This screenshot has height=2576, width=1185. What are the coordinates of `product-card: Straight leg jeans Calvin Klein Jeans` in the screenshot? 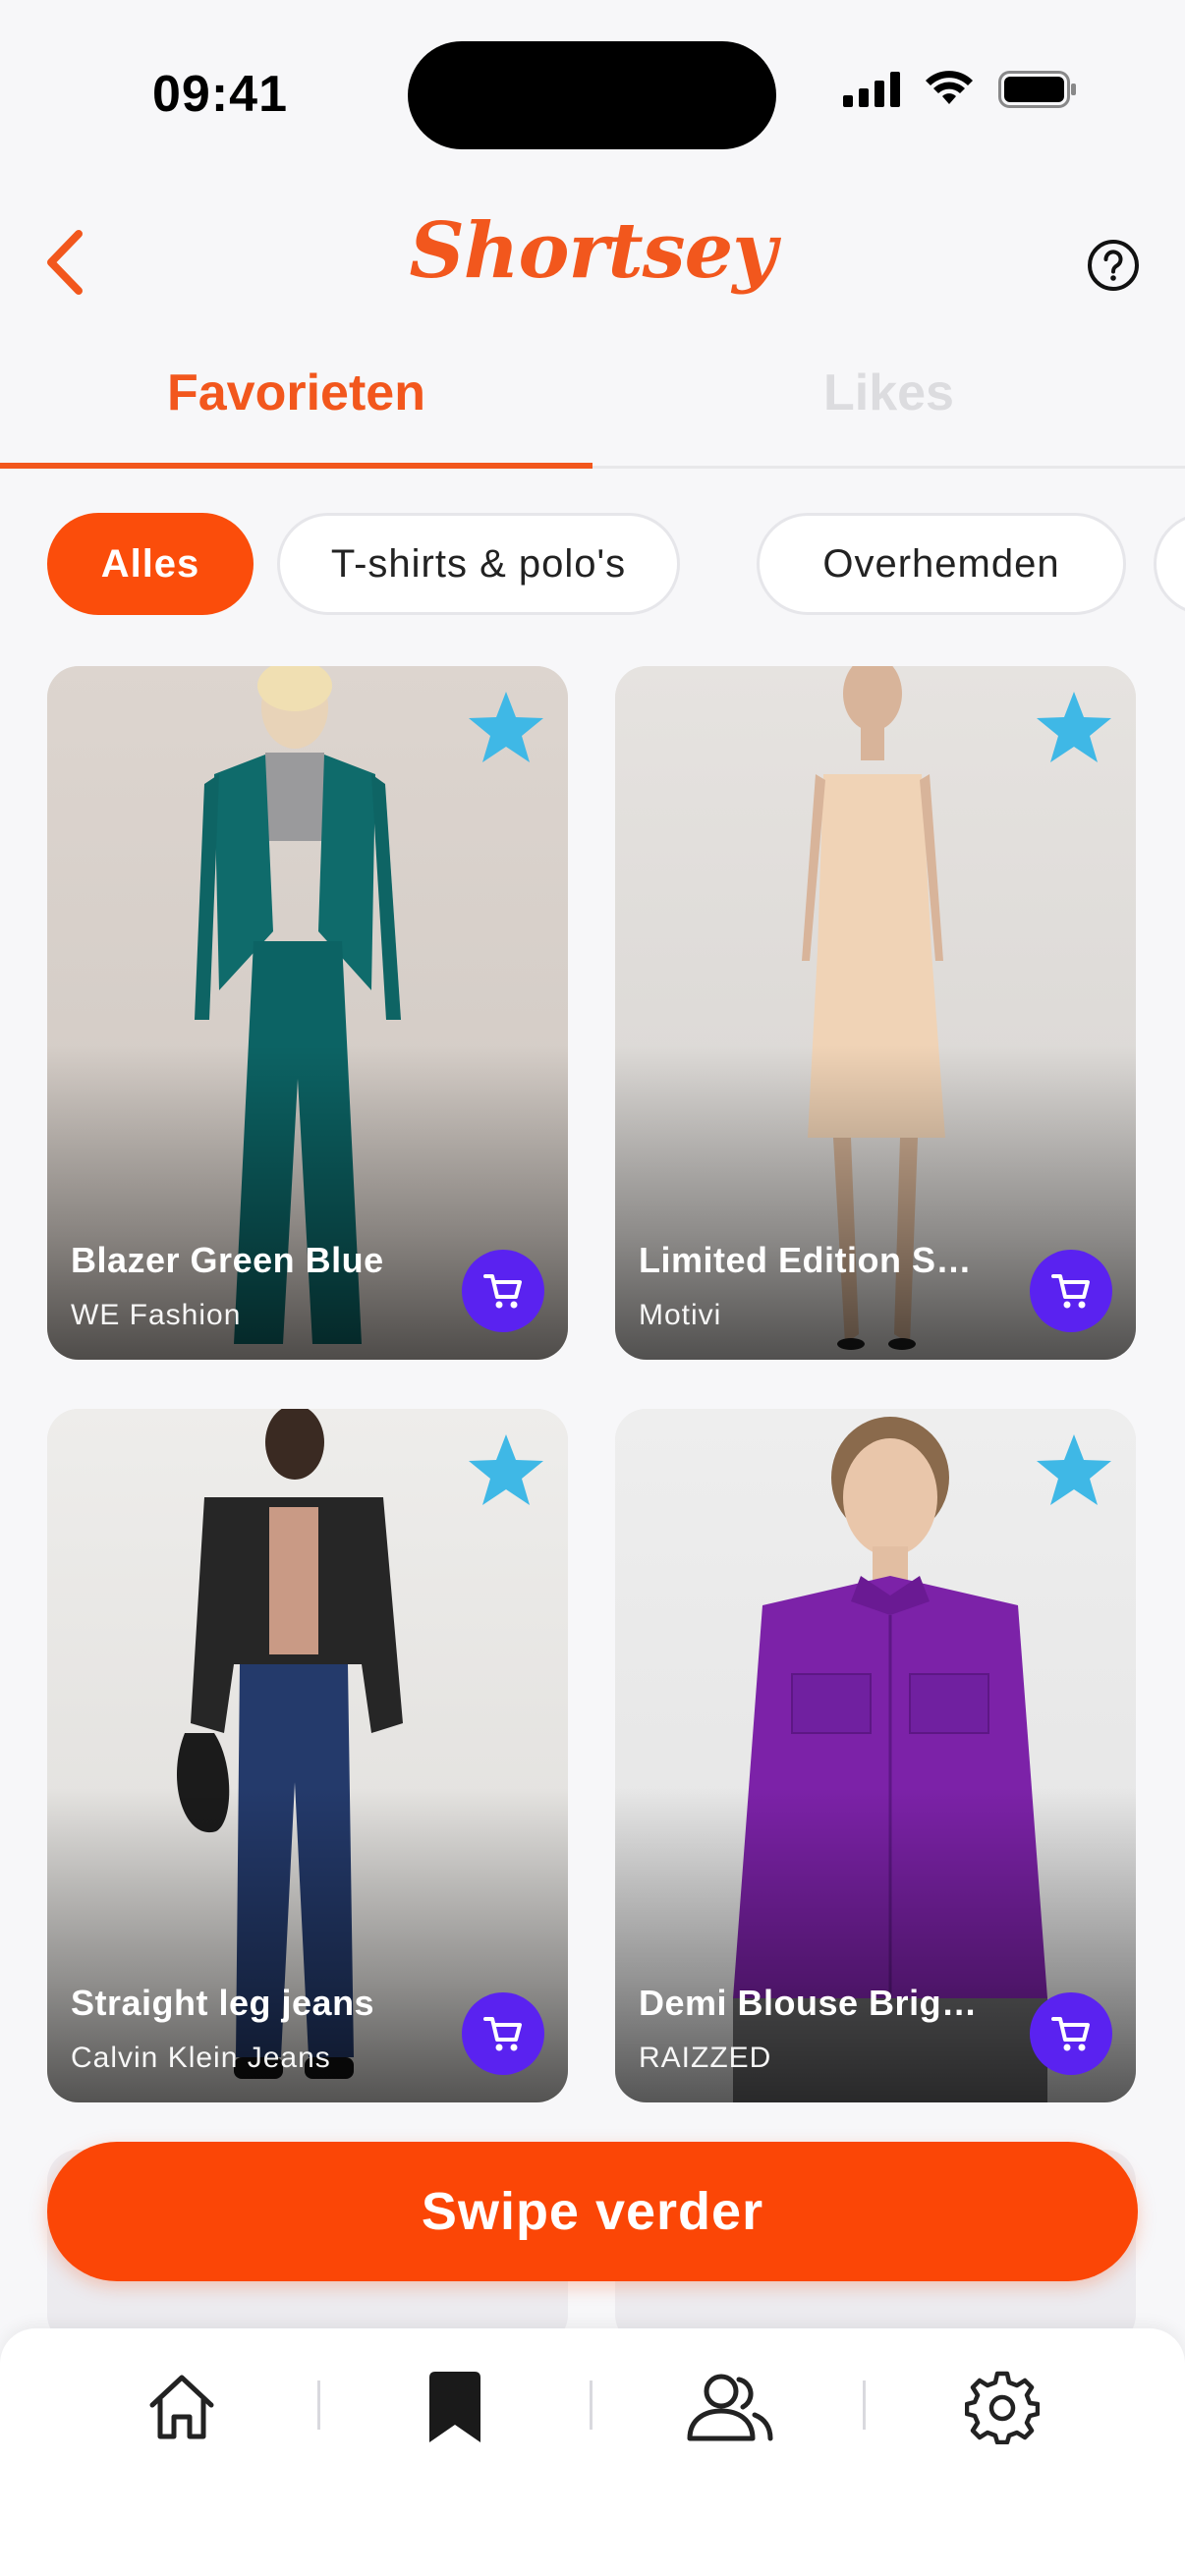 It's located at (308, 1755).